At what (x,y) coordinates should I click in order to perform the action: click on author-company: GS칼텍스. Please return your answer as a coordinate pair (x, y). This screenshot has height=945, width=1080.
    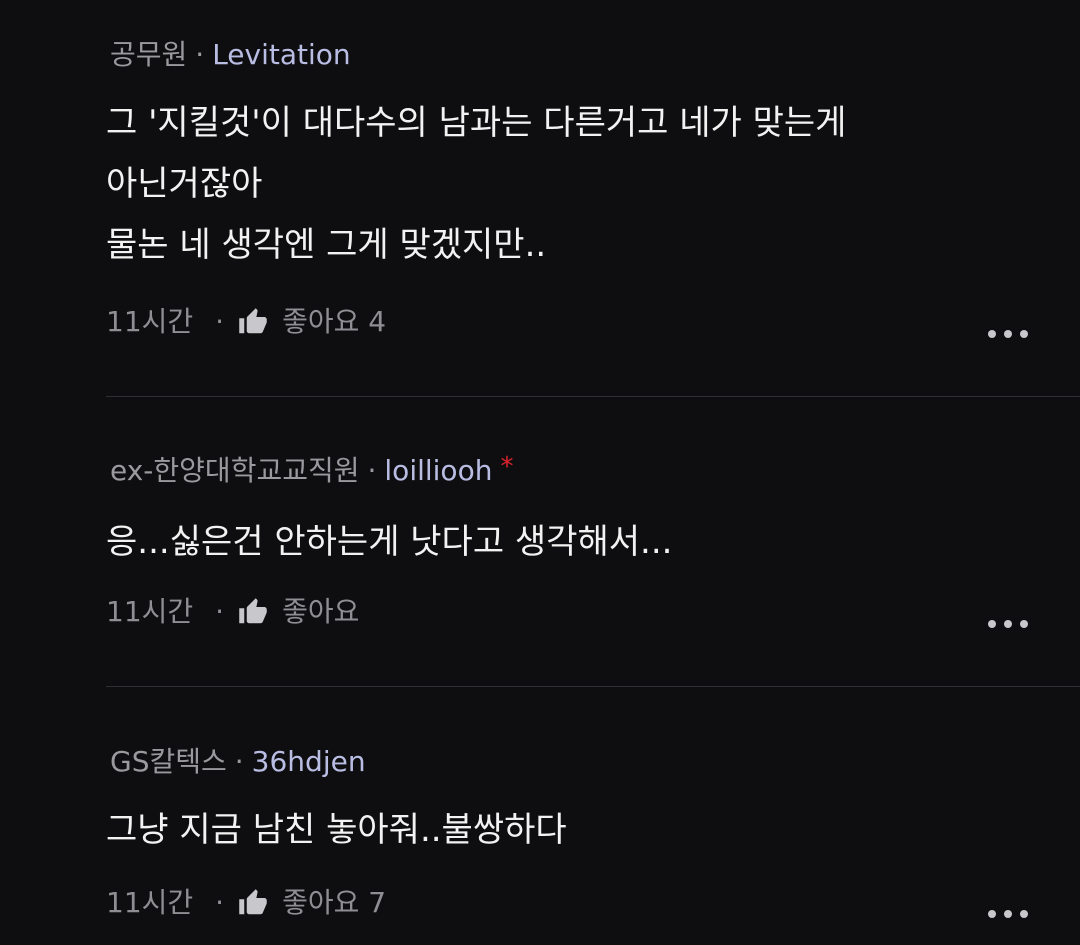
    Looking at the image, I should click on (168, 761).